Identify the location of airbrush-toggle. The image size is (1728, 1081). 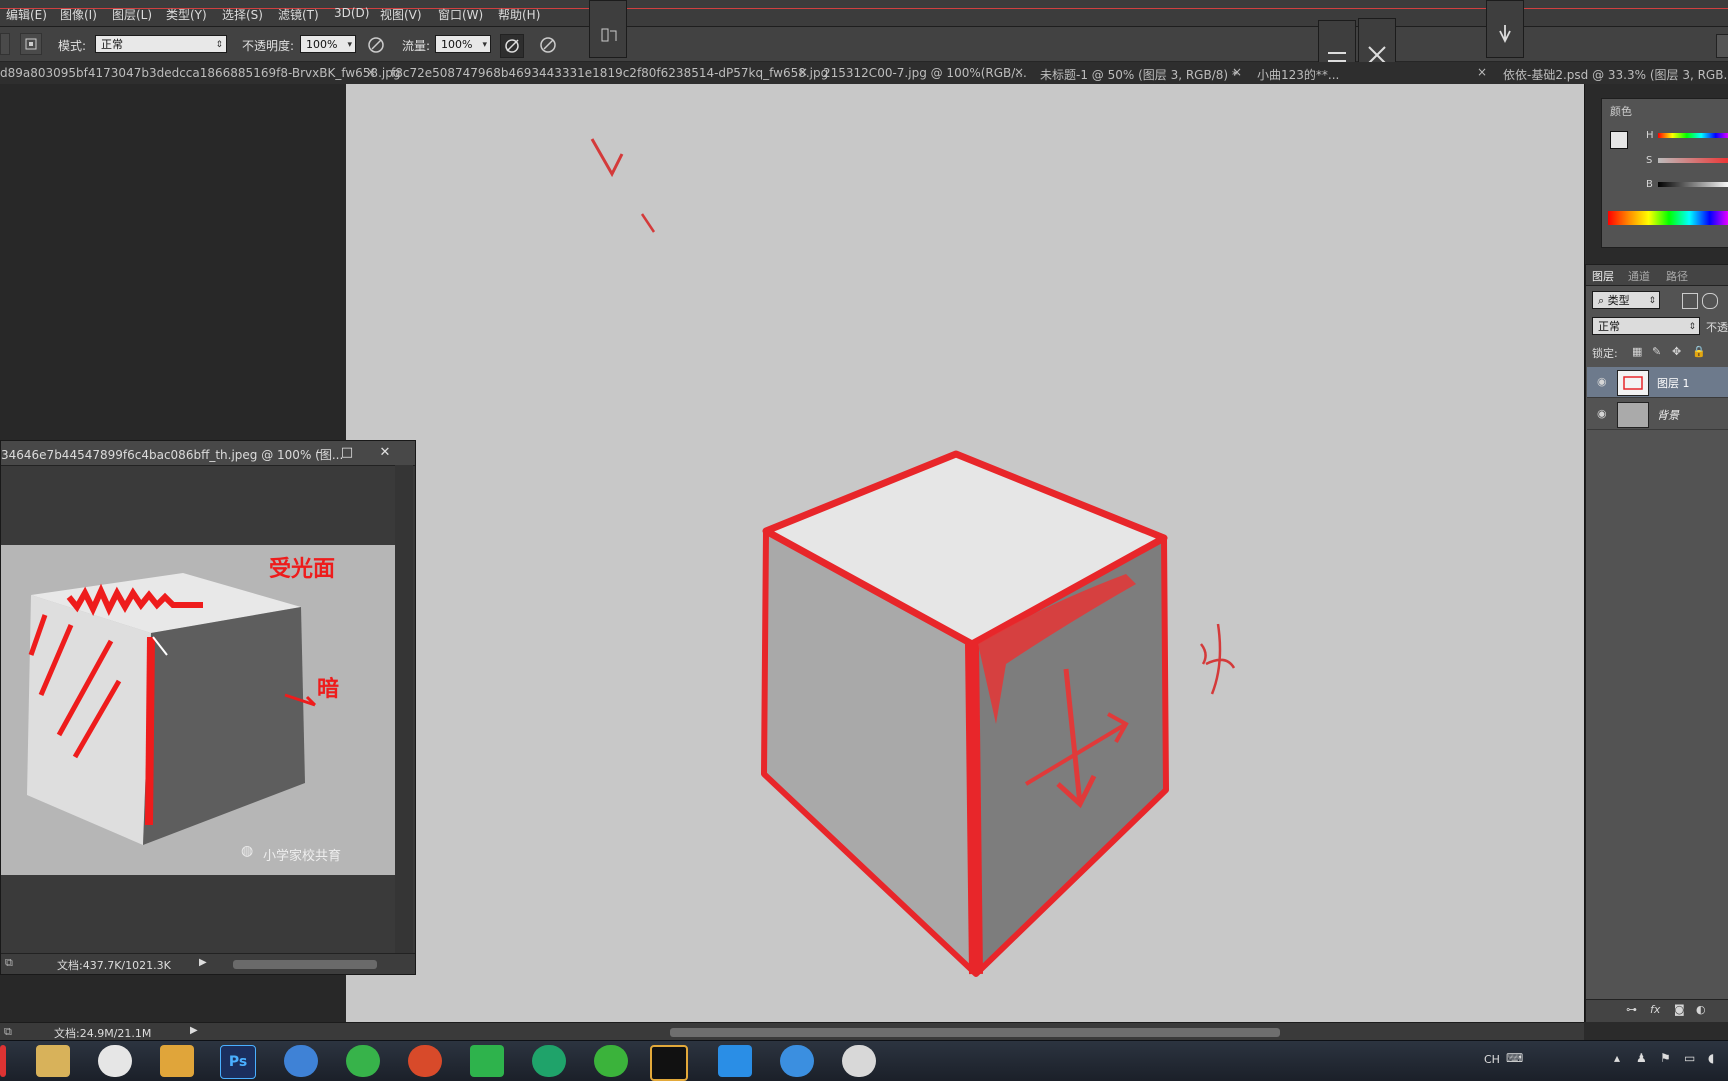
(512, 46).